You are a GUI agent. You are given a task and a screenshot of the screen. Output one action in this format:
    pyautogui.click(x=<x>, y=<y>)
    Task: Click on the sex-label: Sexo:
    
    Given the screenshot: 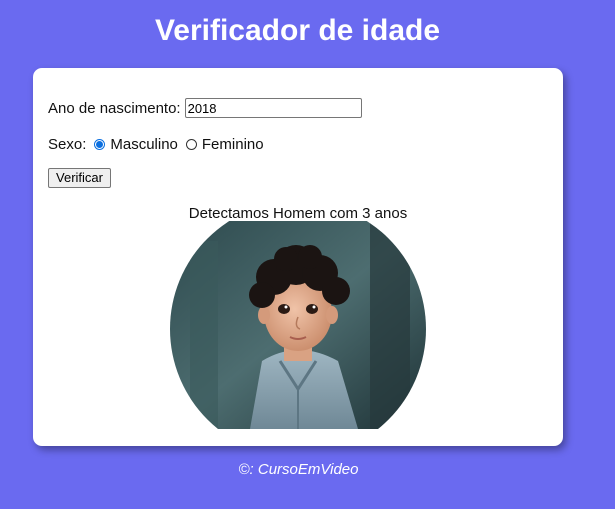 What is the action you would take?
    pyautogui.click(x=67, y=144)
    